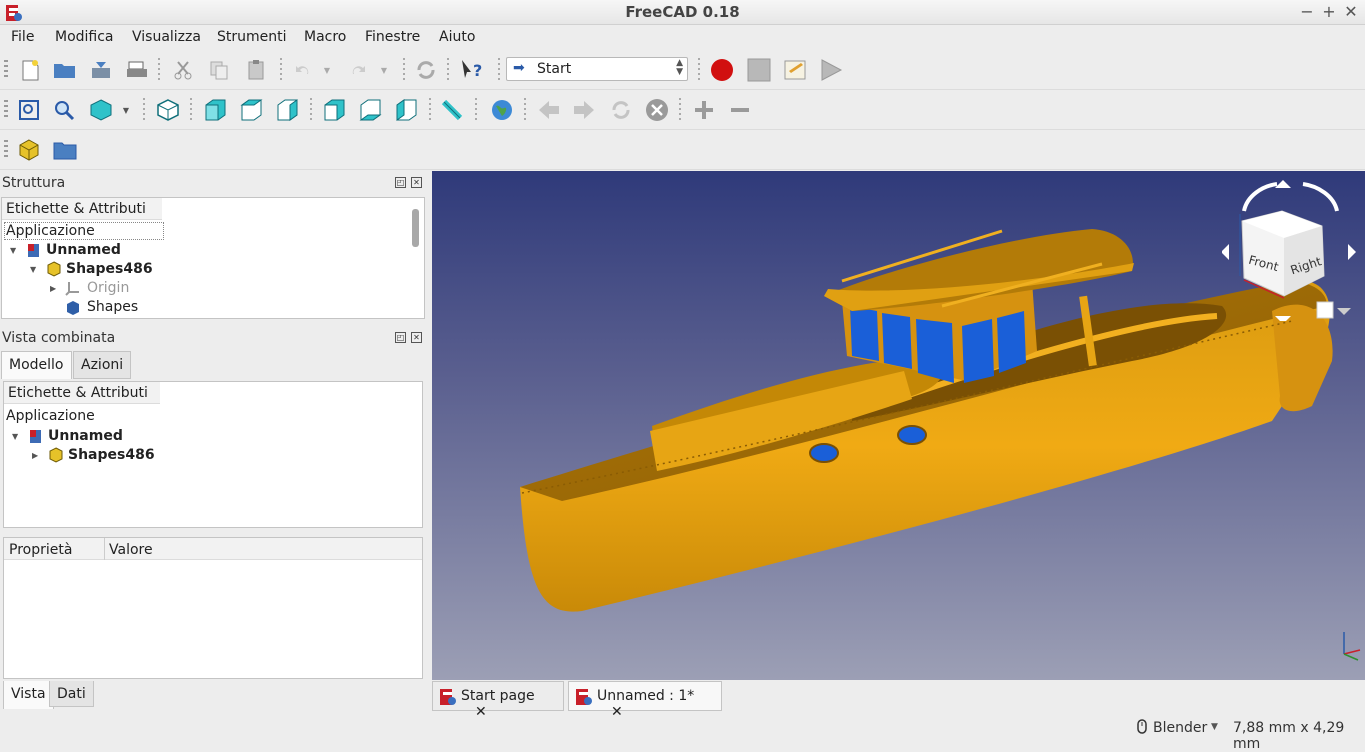 The width and height of the screenshot is (1365, 752). I want to click on tree-root-label: Applicazione, so click(84, 231).